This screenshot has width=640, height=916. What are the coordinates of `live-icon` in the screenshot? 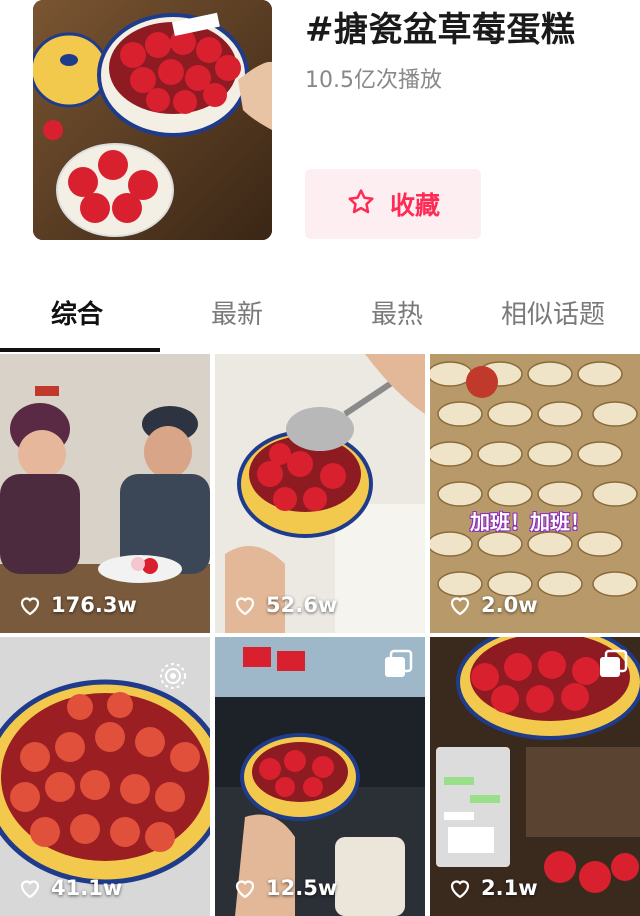 It's located at (173, 678).